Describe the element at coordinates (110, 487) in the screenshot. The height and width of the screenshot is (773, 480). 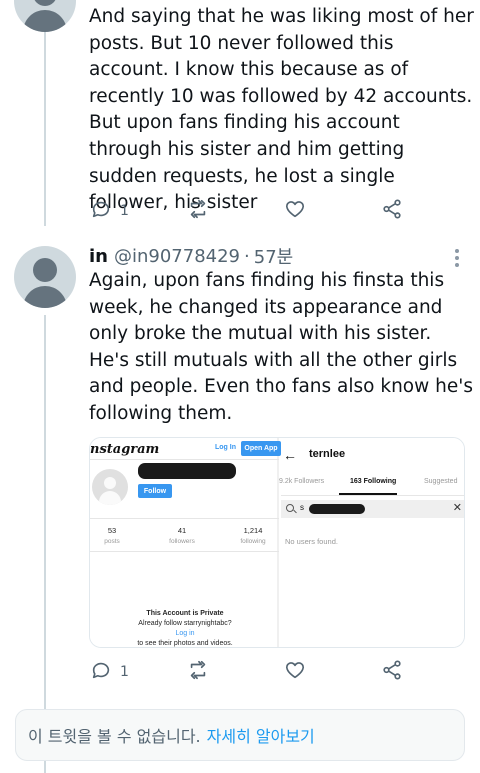
I see `ig-profile-avatar` at that location.